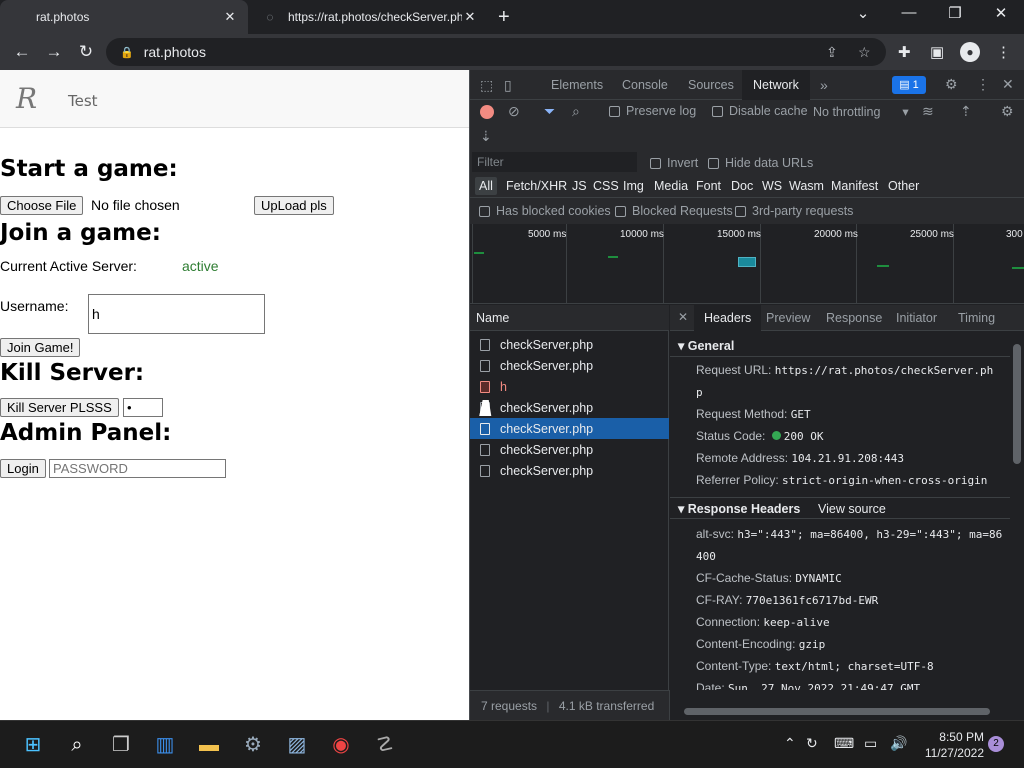 This screenshot has width=1024, height=768. What do you see at coordinates (645, 85) in the screenshot?
I see `tab-console: Console` at bounding box center [645, 85].